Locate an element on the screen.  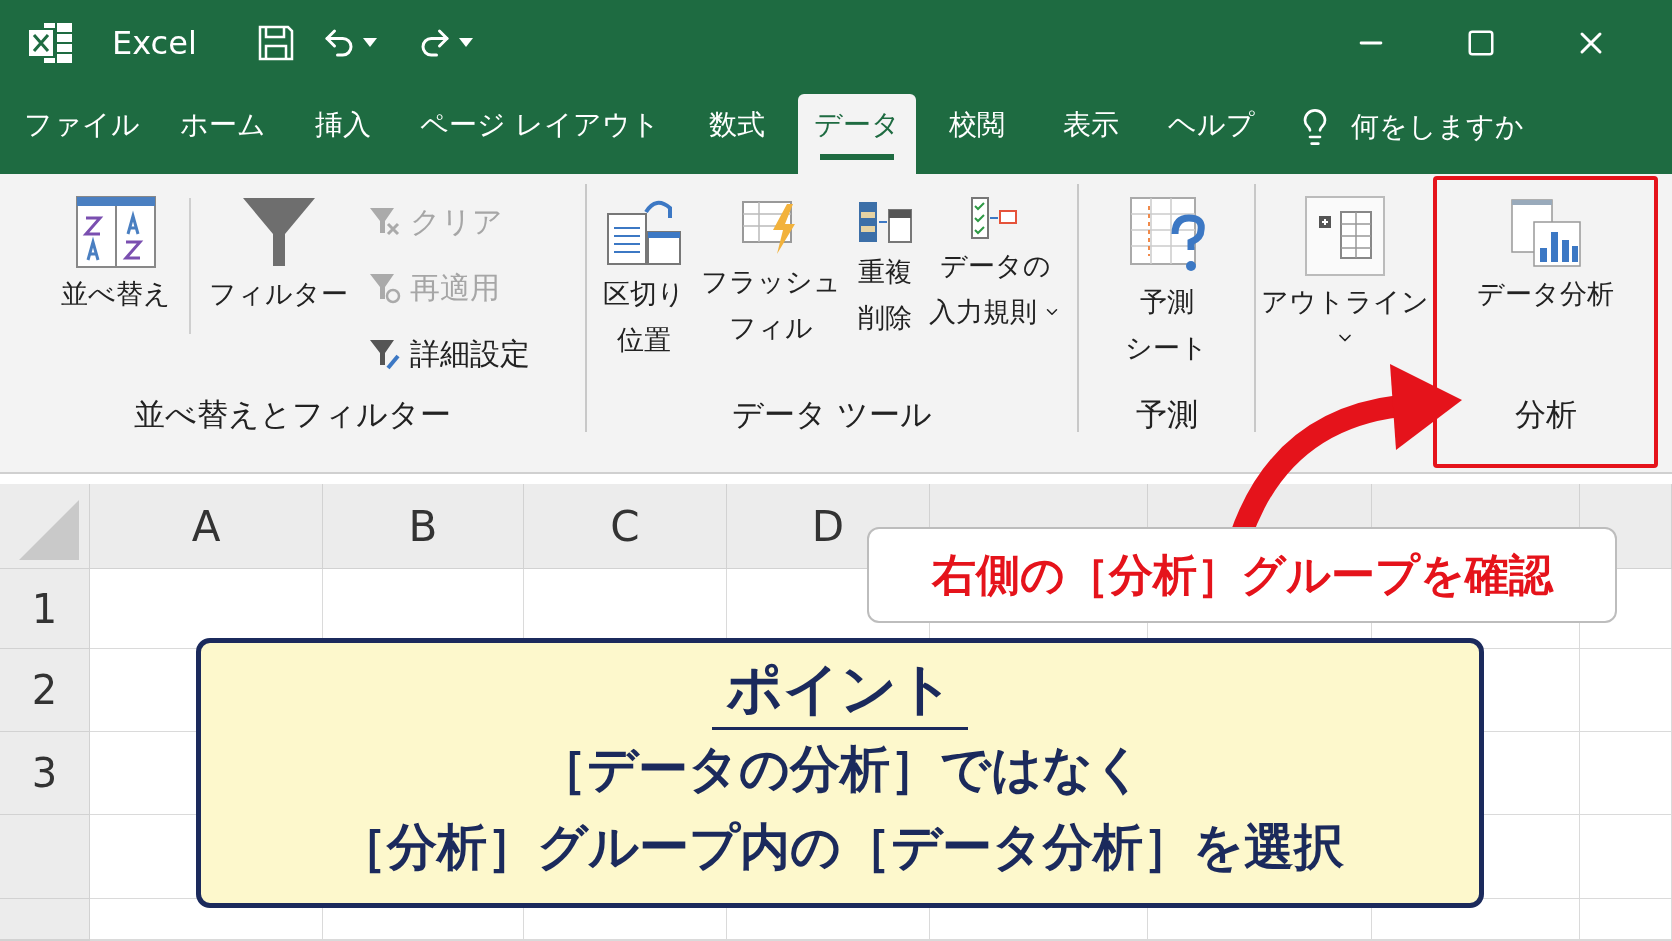
outline-icon is located at coordinates (1344, 236).